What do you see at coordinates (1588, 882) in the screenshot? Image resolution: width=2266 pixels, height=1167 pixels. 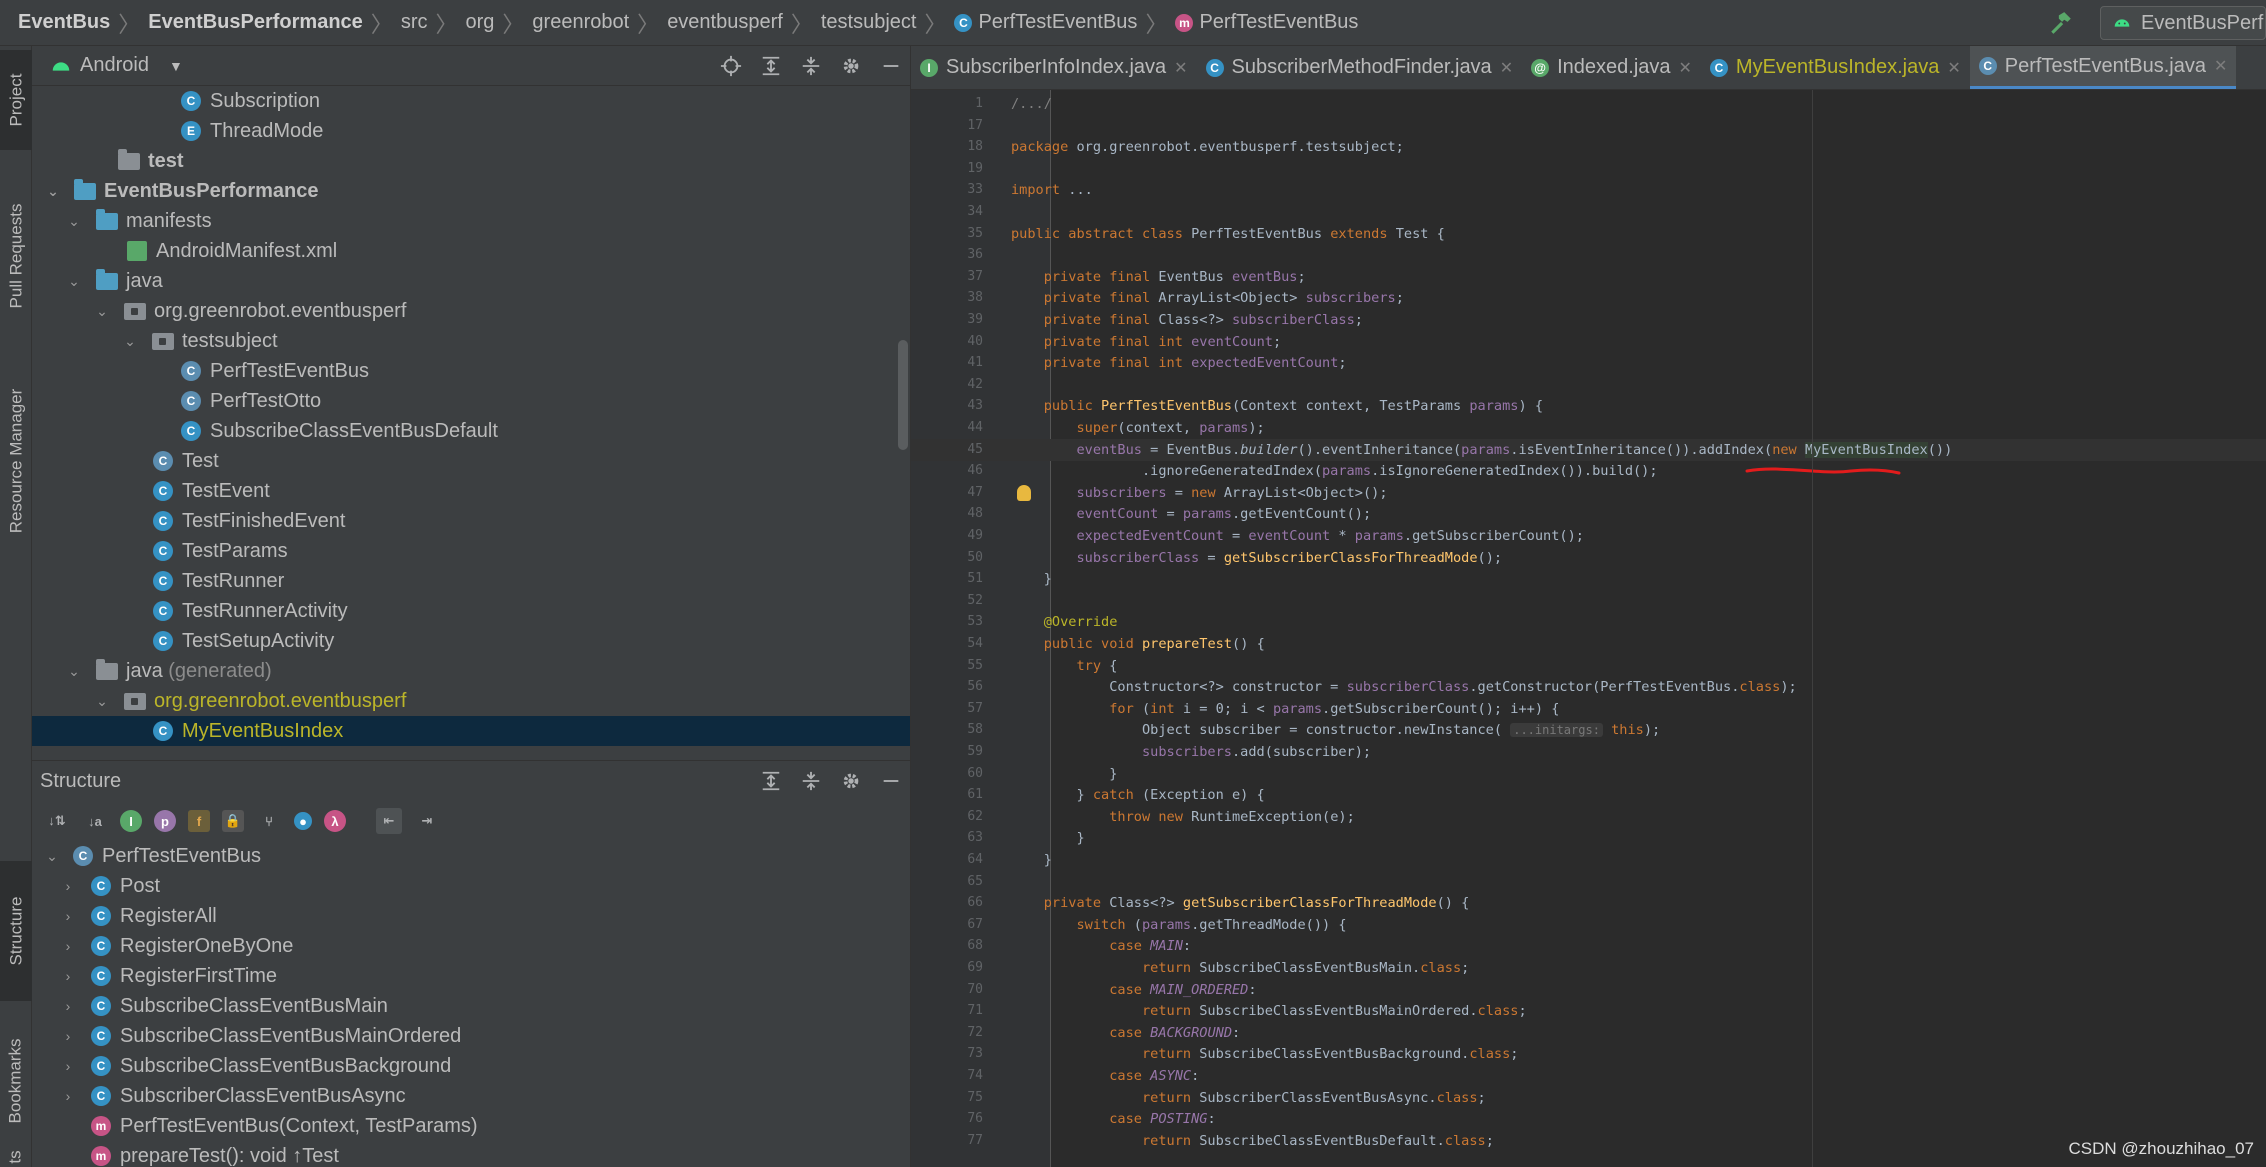 I see `code-line: 65` at bounding box center [1588, 882].